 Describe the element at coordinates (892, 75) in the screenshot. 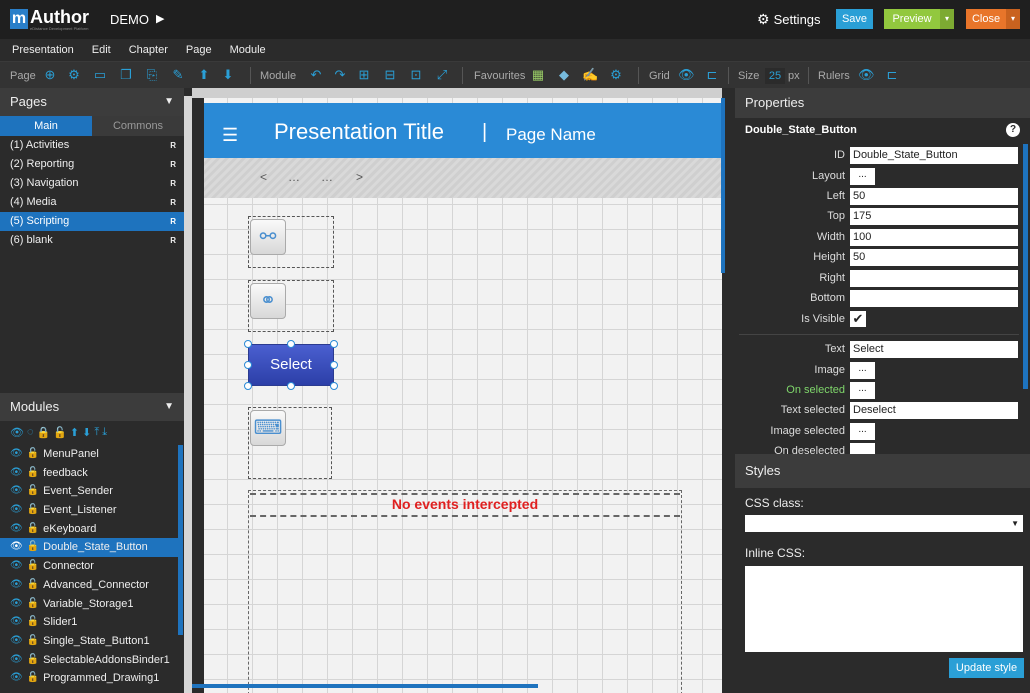

I see `rulers-snap-icon: ⊏` at that location.